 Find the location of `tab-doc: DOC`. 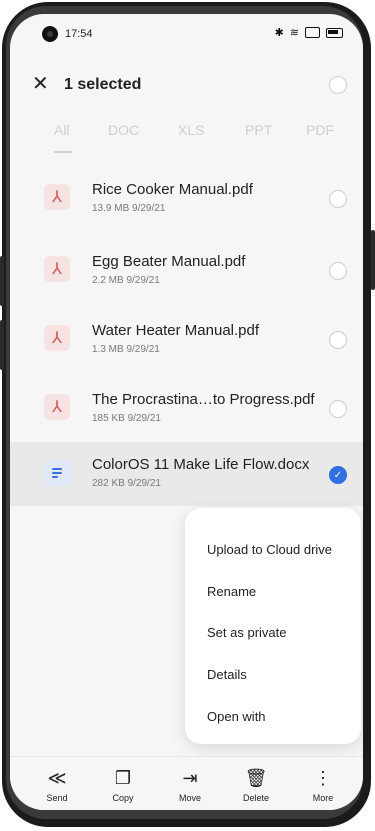

tab-doc: DOC is located at coordinates (123, 130).